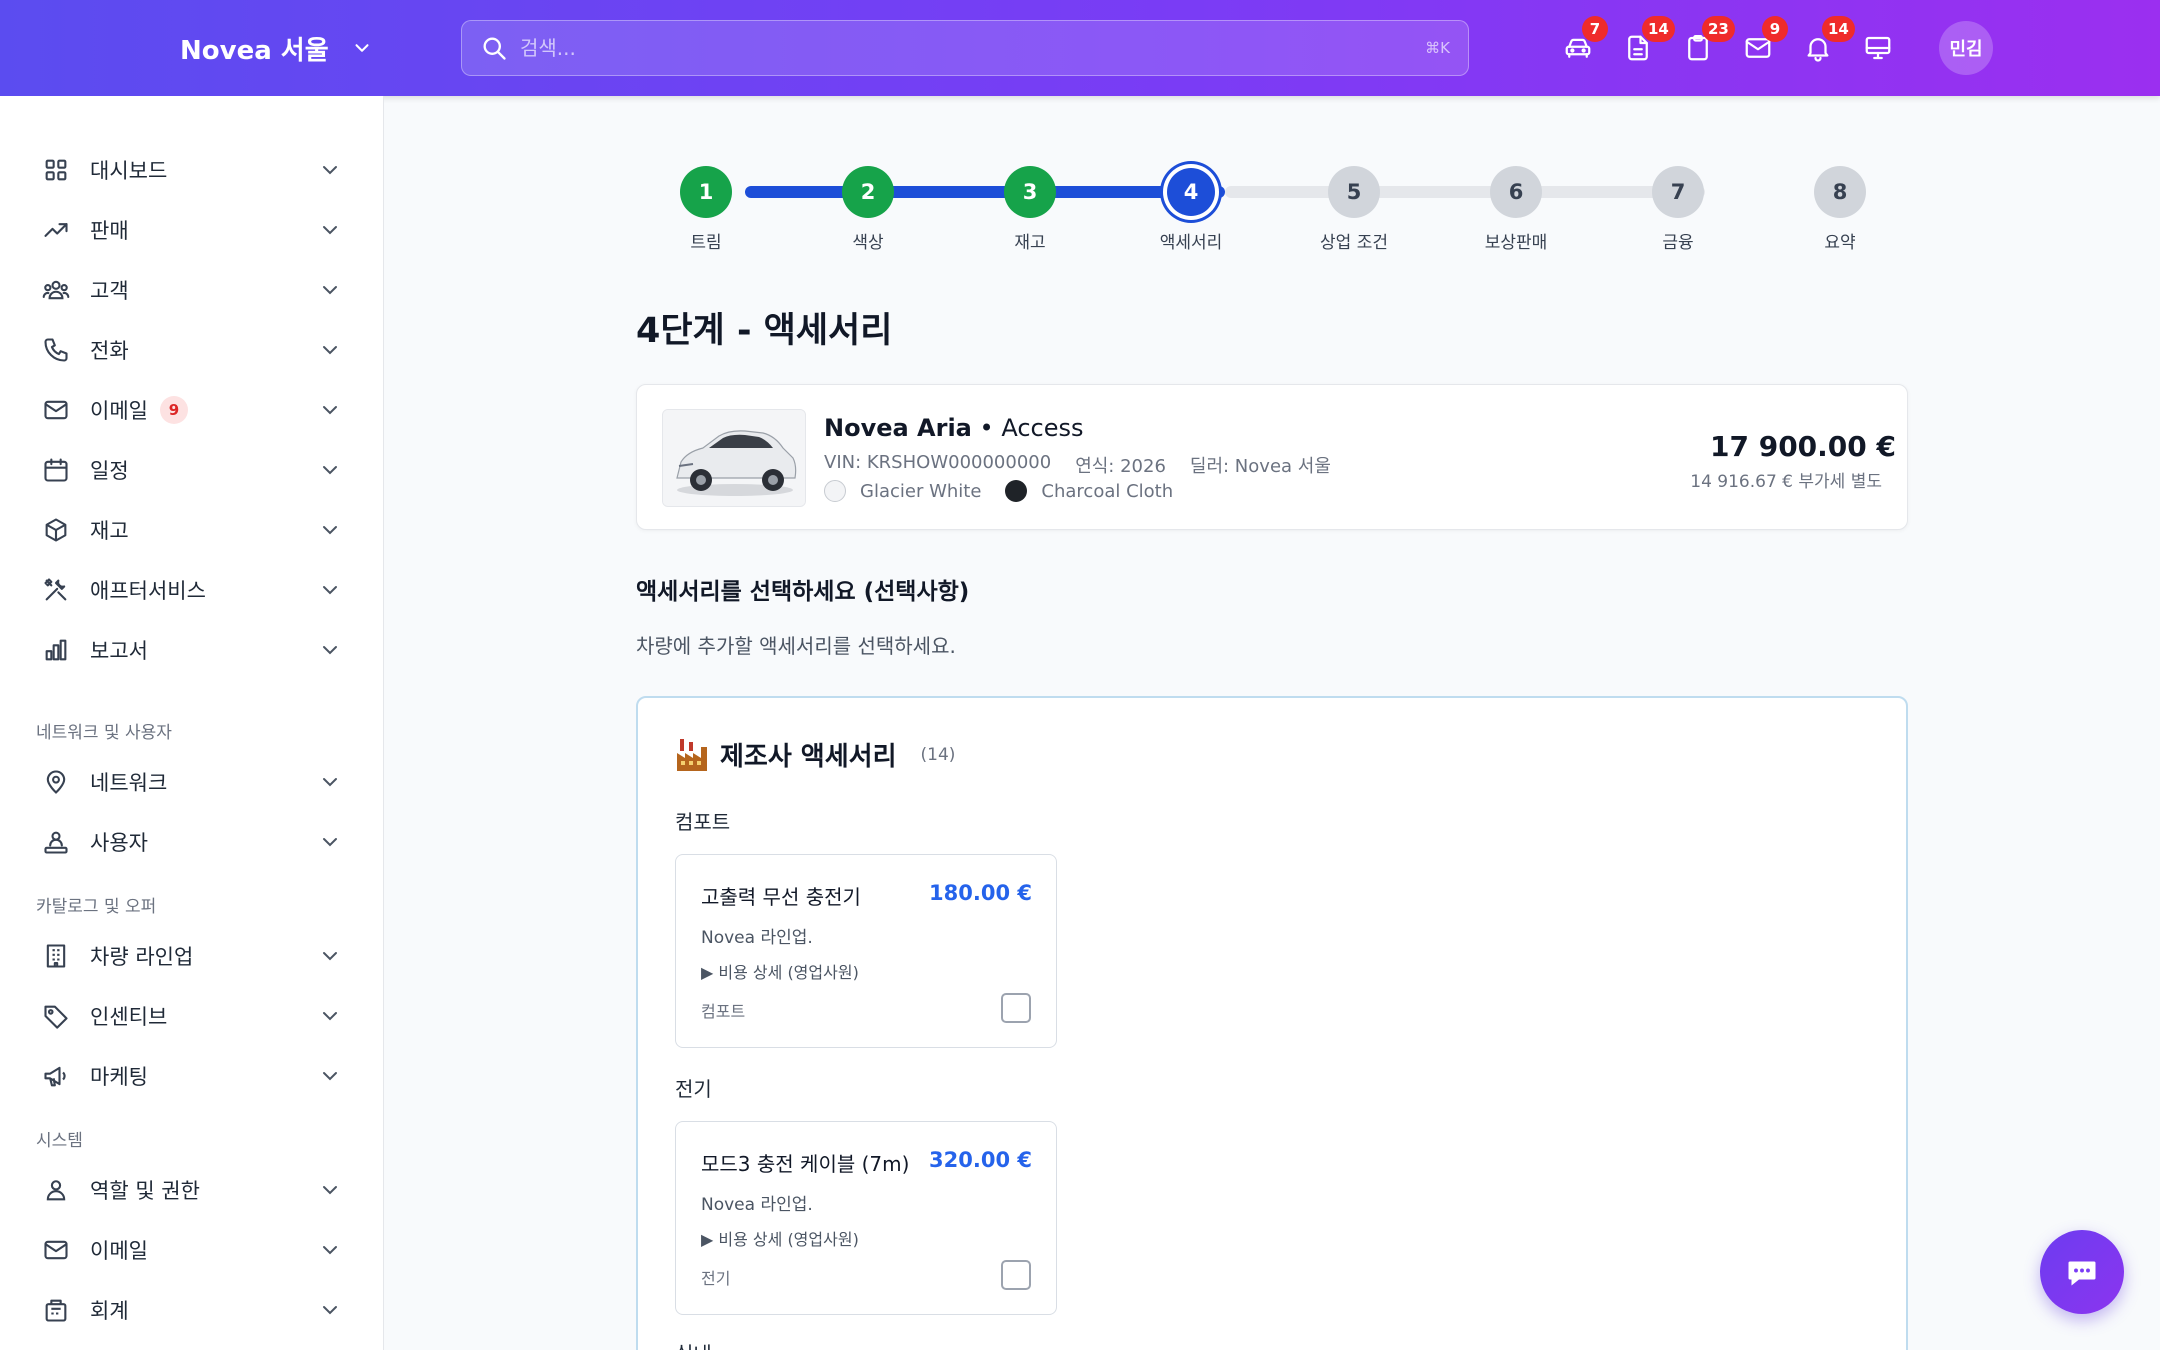 The height and width of the screenshot is (1350, 2160). What do you see at coordinates (195, 230) in the screenshot?
I see `sidebar-item-sales: 판매` at bounding box center [195, 230].